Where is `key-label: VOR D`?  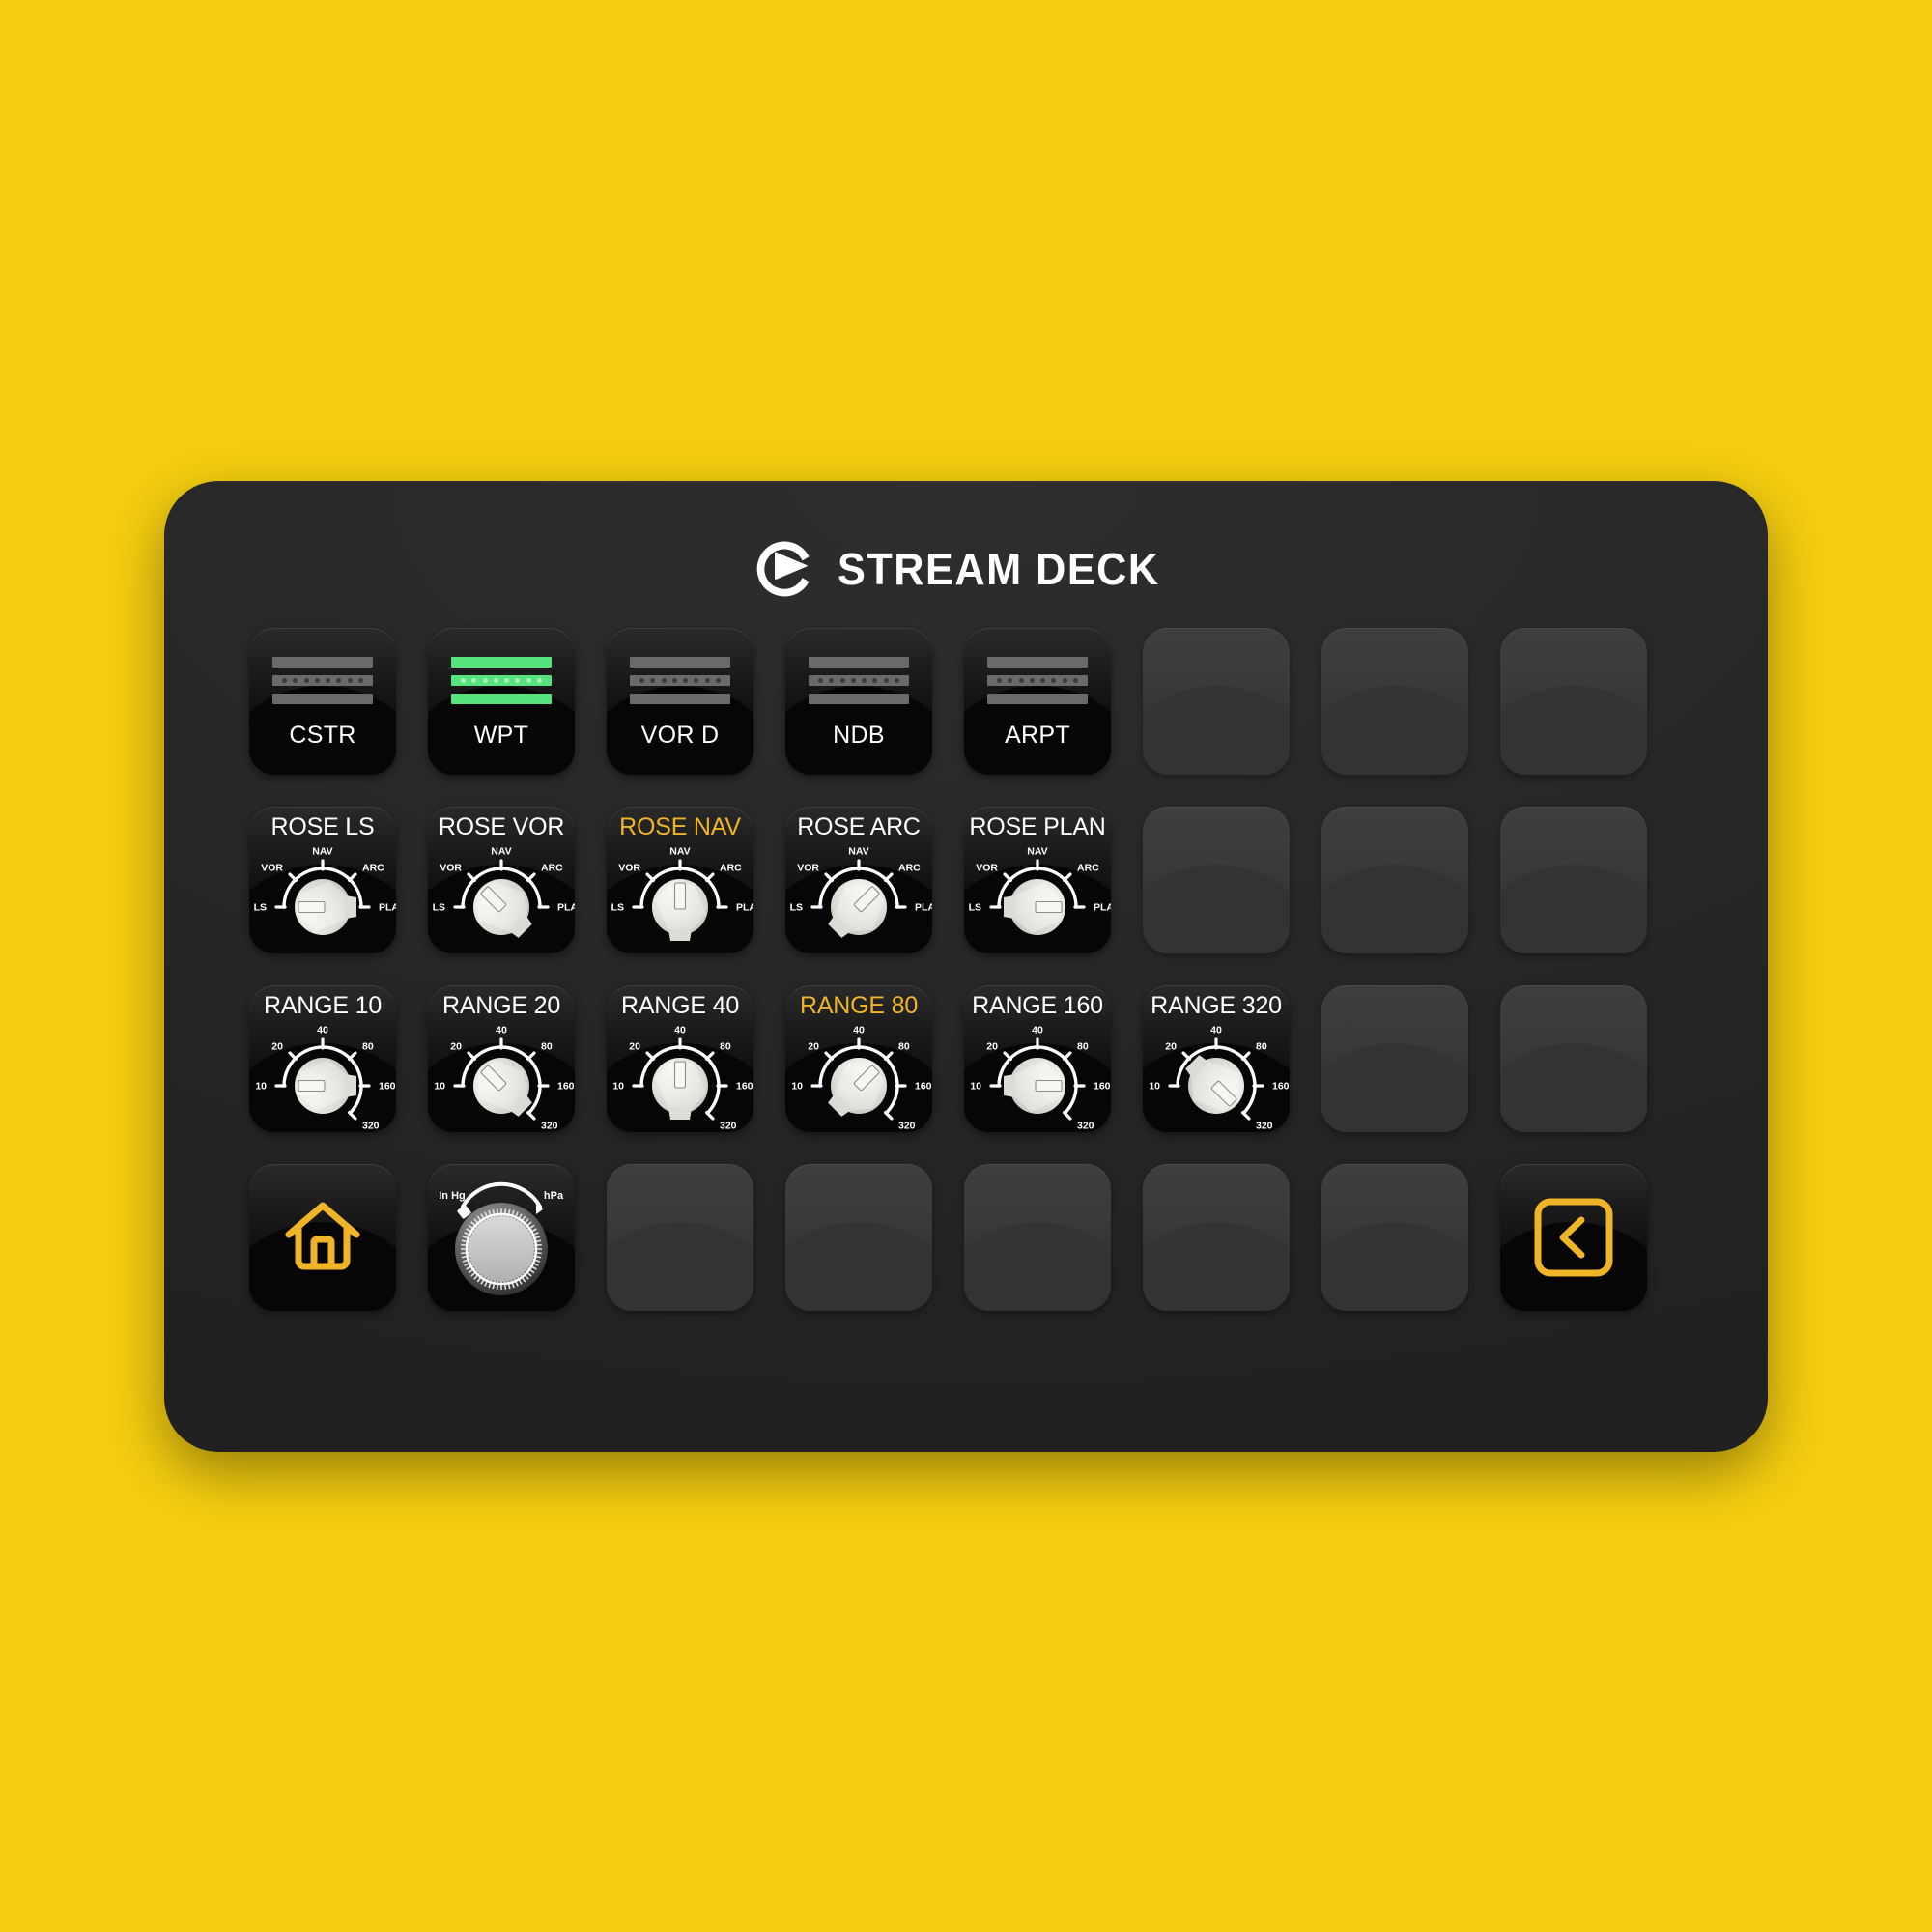 key-label: VOR D is located at coordinates (680, 735).